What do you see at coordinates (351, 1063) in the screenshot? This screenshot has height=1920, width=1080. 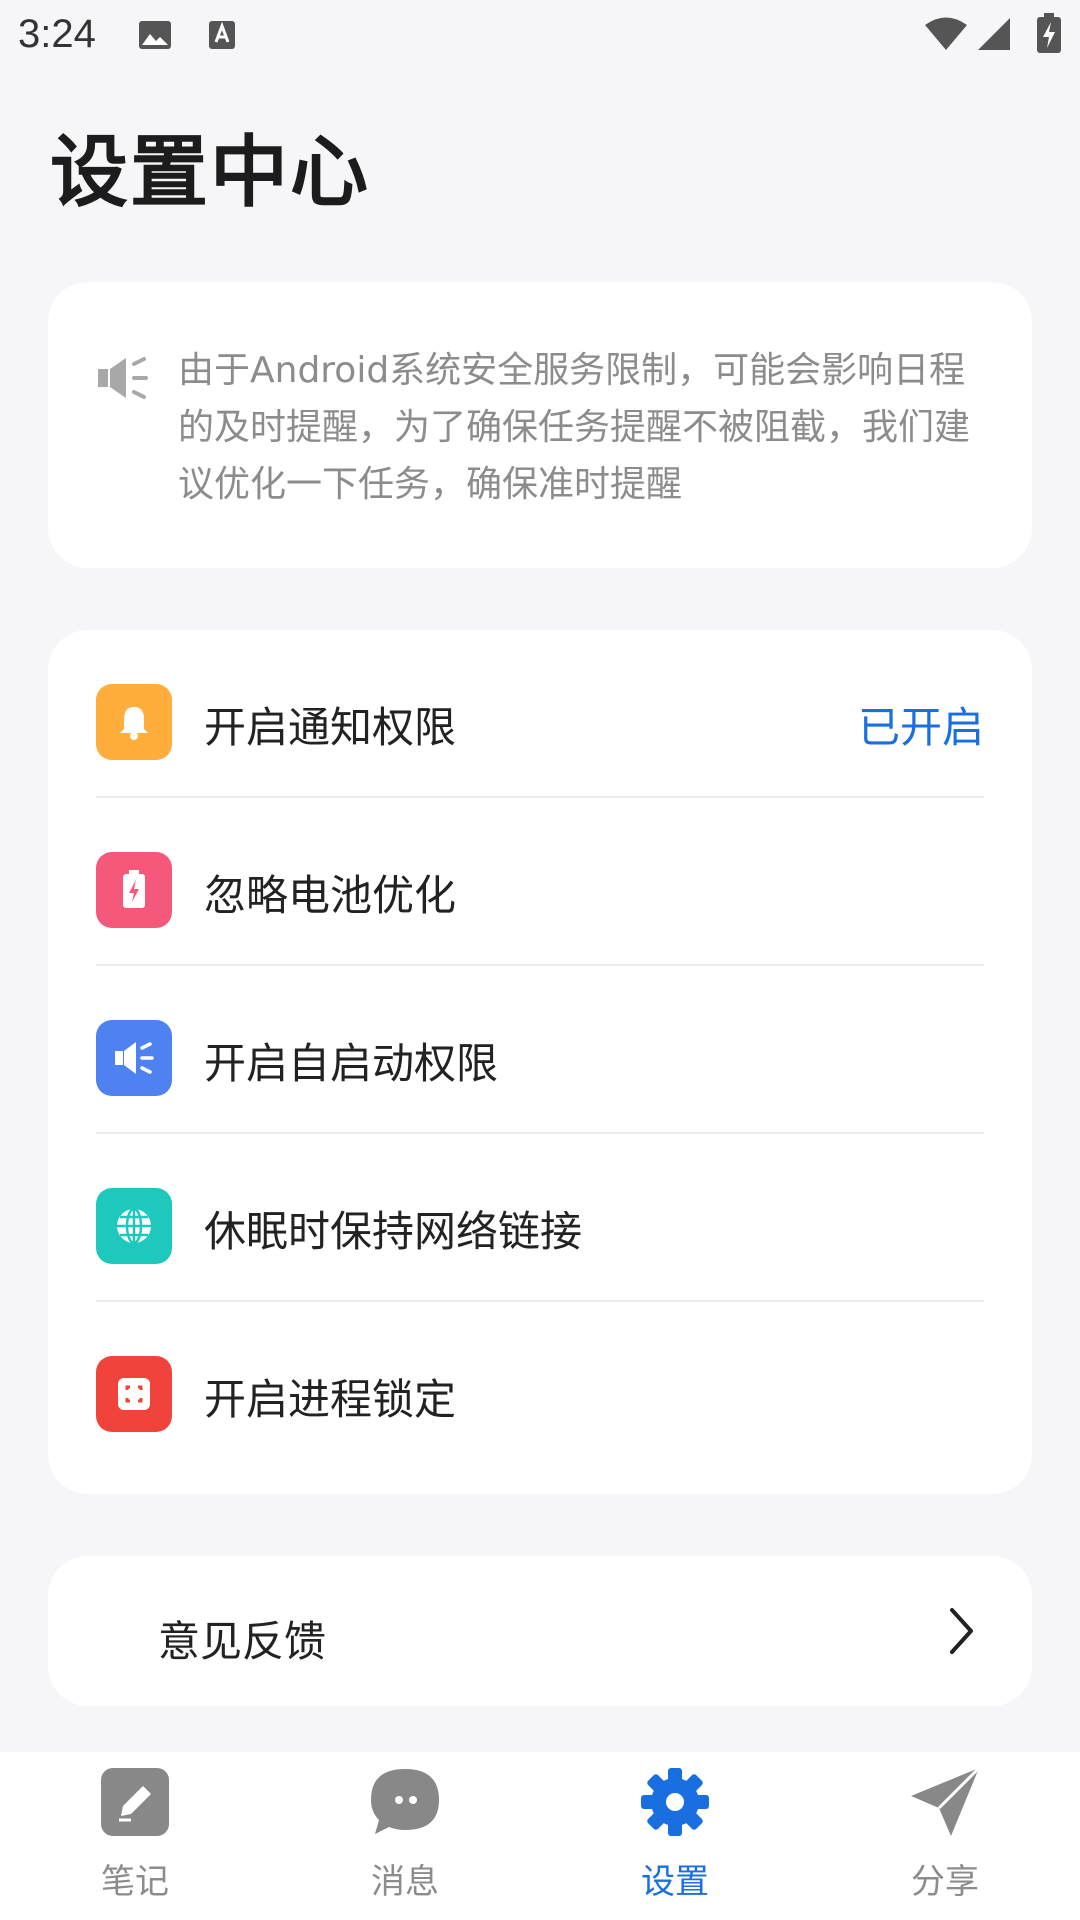 I see `permission-label: 开启自启动权限` at bounding box center [351, 1063].